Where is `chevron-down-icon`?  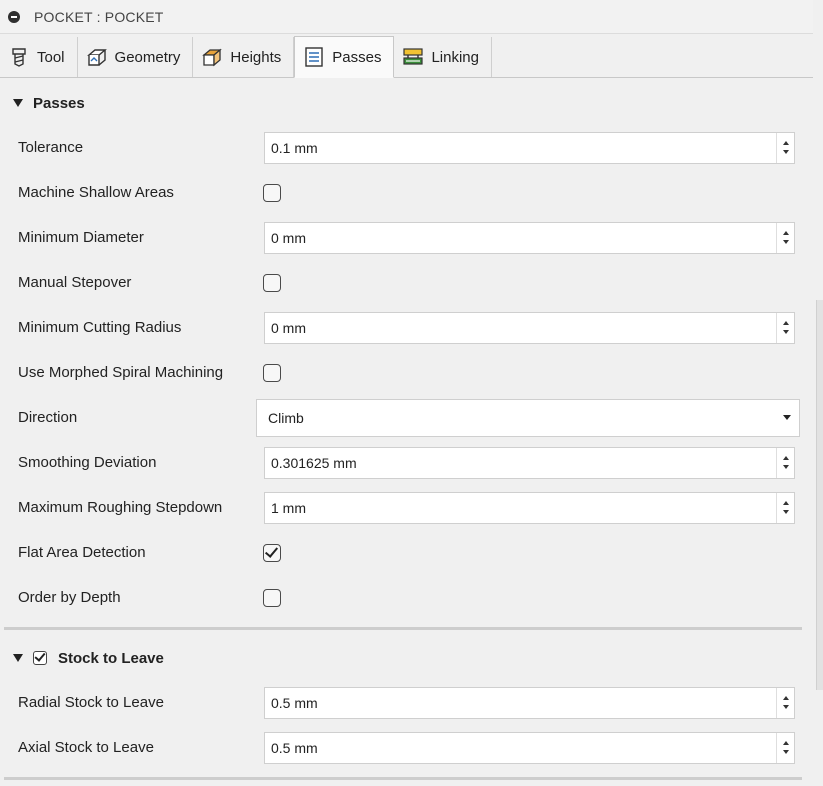
chevron-down-icon is located at coordinates (787, 417).